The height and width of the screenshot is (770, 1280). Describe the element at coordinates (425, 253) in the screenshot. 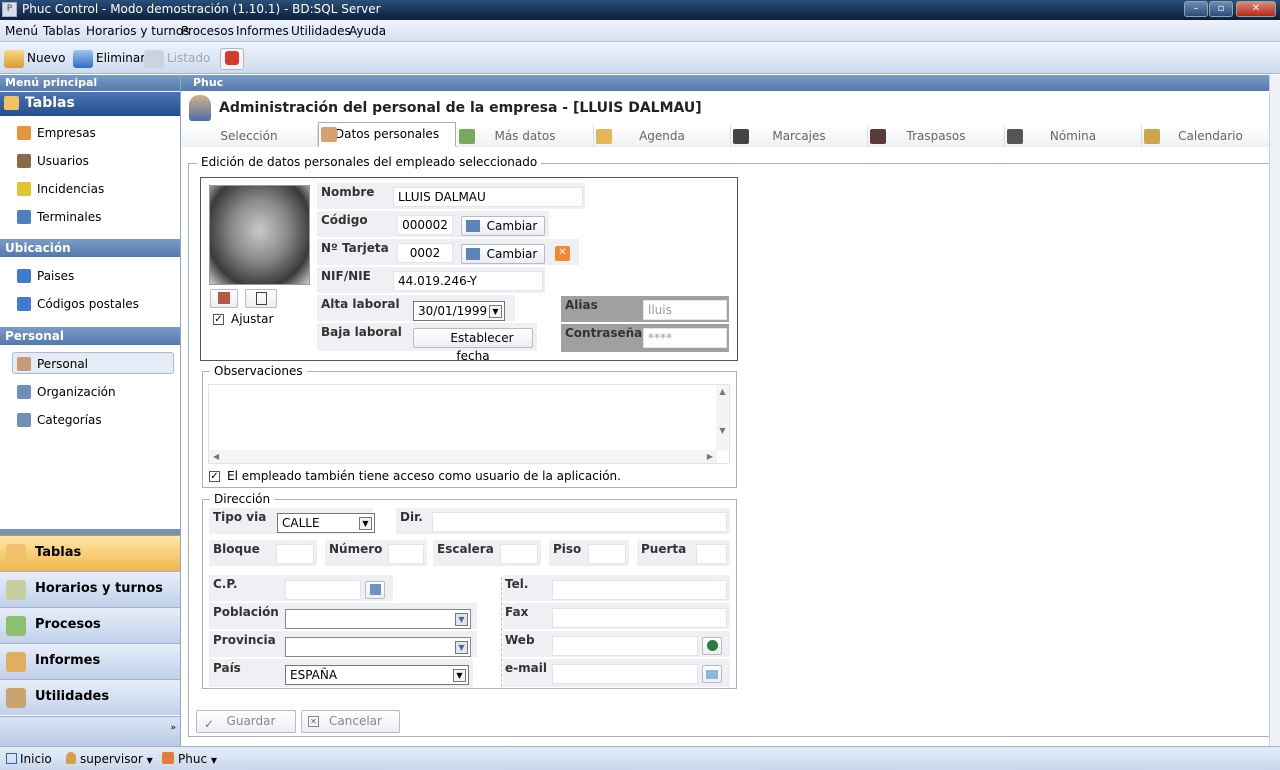

I see `tarjeta-input: 0002` at that location.